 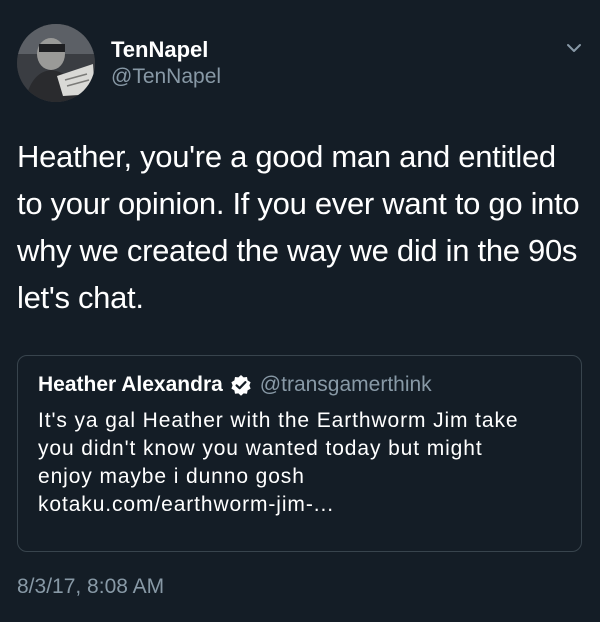 I want to click on author-handle: @TenNapel, so click(x=166, y=77).